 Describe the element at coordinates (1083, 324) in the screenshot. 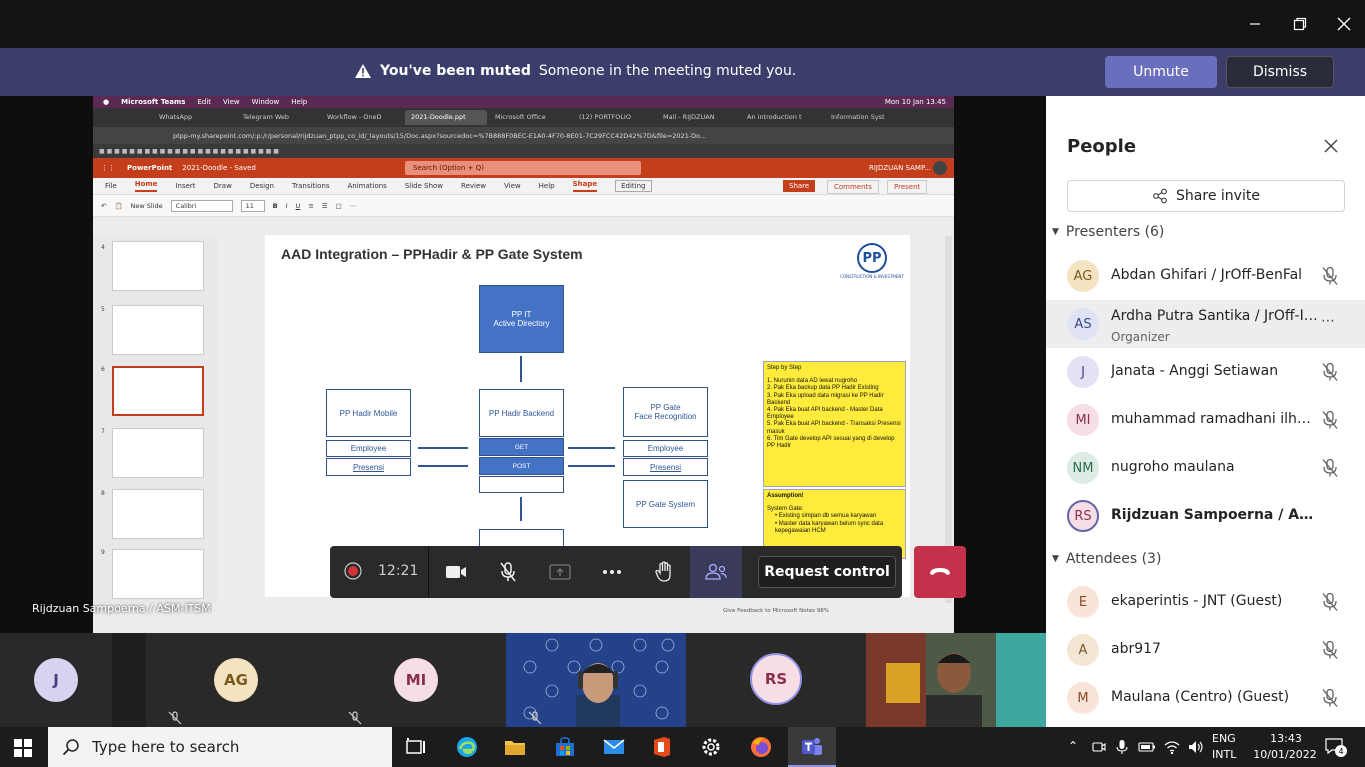

I see `participant-avatar: AS` at that location.